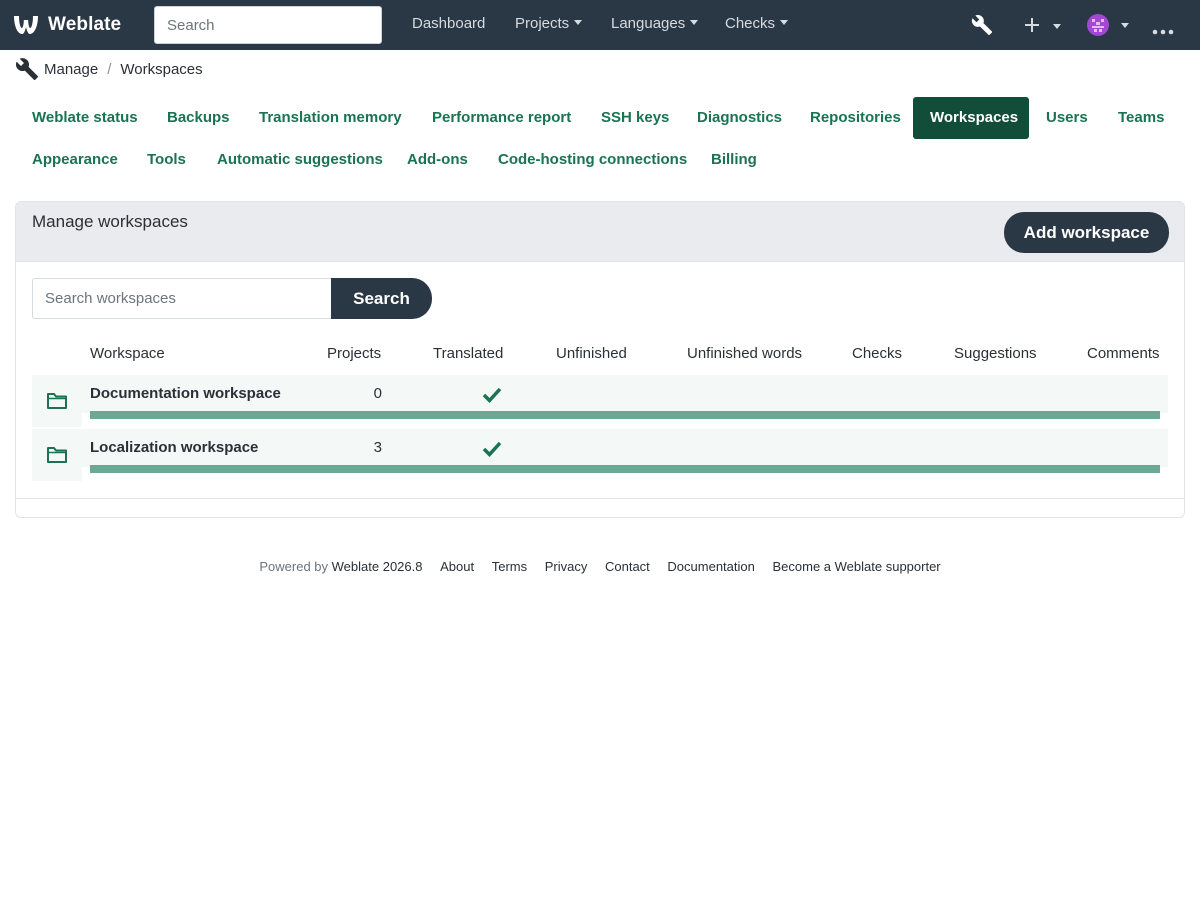 This screenshot has width=1200, height=918. What do you see at coordinates (26, 25) in the screenshot?
I see `weblate-logo-icon` at bounding box center [26, 25].